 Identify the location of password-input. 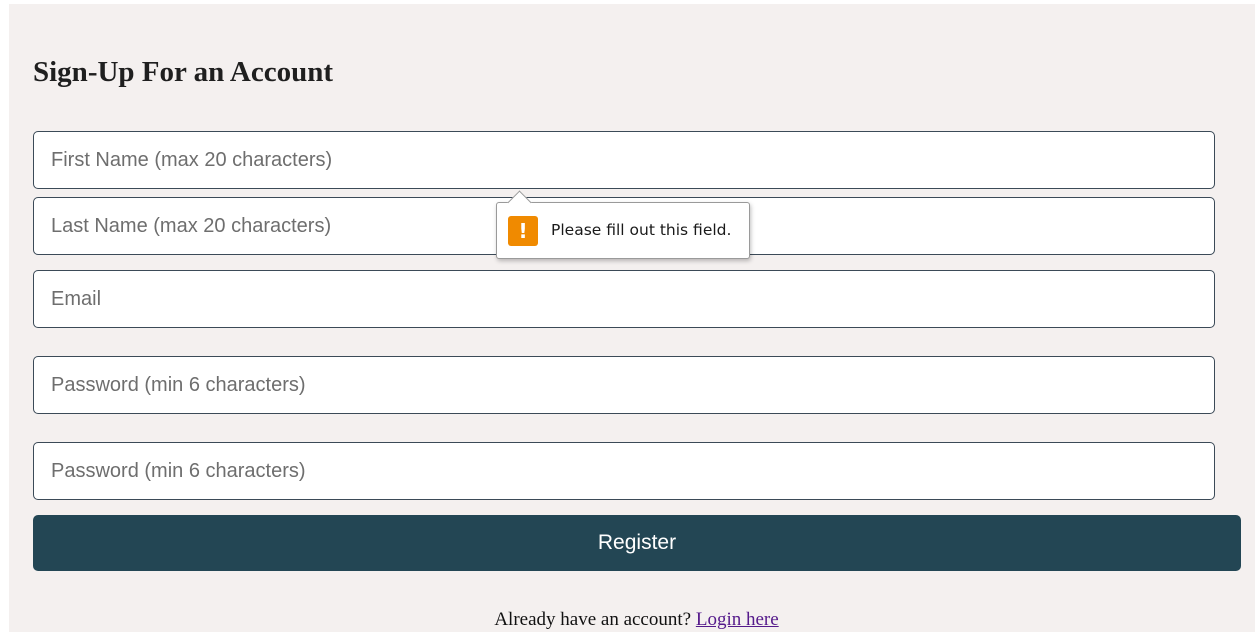
(624, 385).